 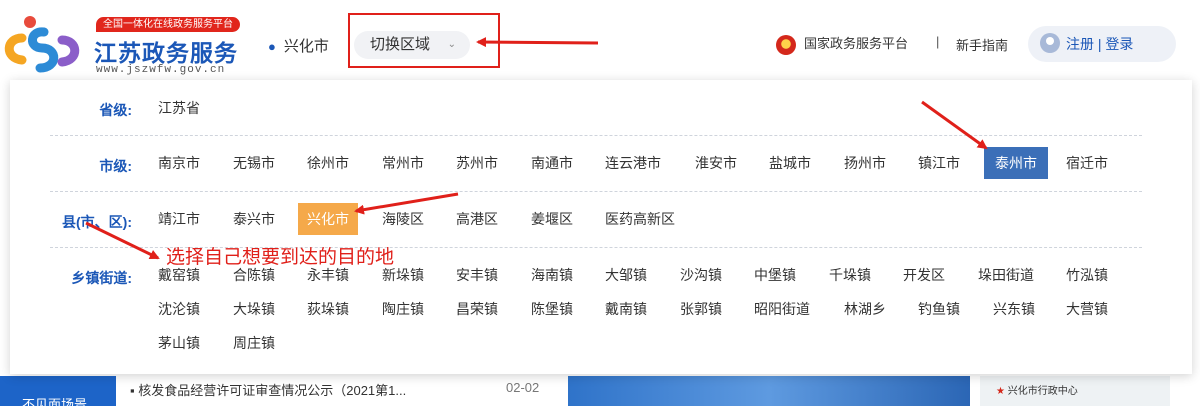 I want to click on town-option: 垛田街道, so click(x=1006, y=275).